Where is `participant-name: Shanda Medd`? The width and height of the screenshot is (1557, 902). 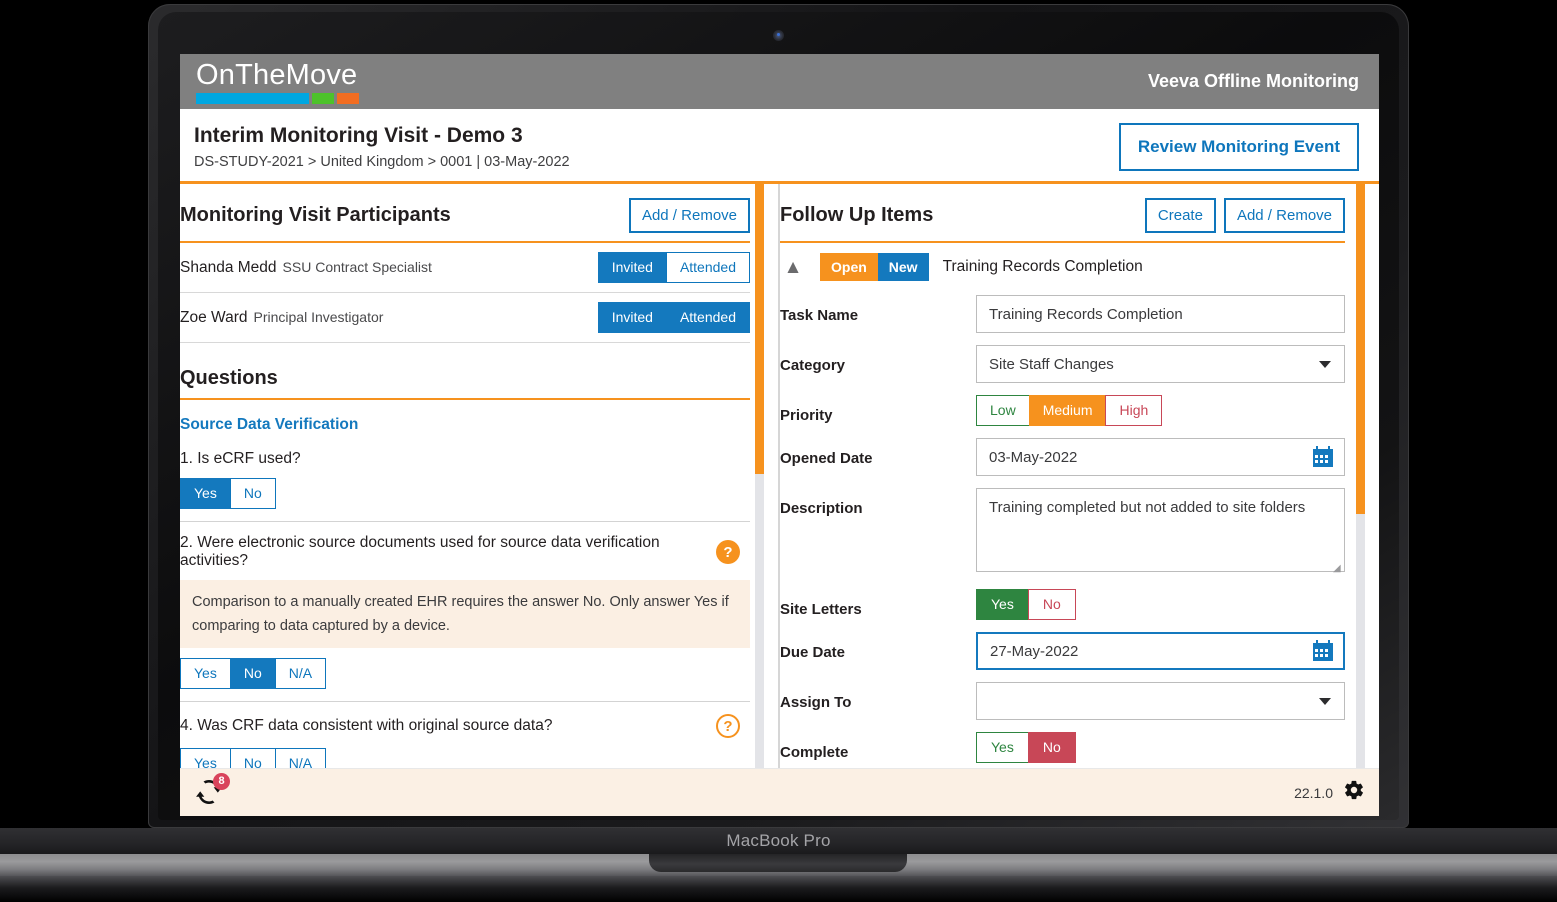 participant-name: Shanda Medd is located at coordinates (228, 267).